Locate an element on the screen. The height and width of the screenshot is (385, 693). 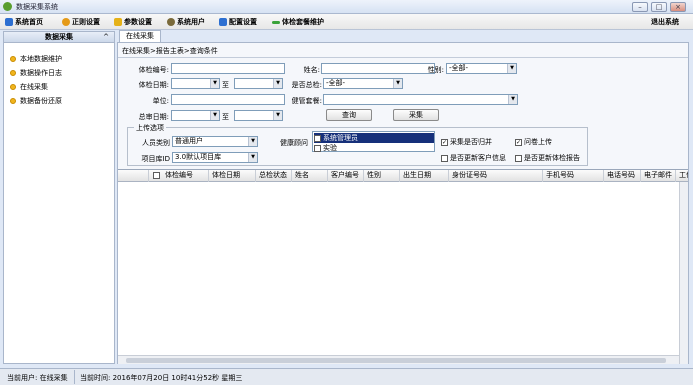
person-type-label: 人员类别 is located at coordinates (156, 143).